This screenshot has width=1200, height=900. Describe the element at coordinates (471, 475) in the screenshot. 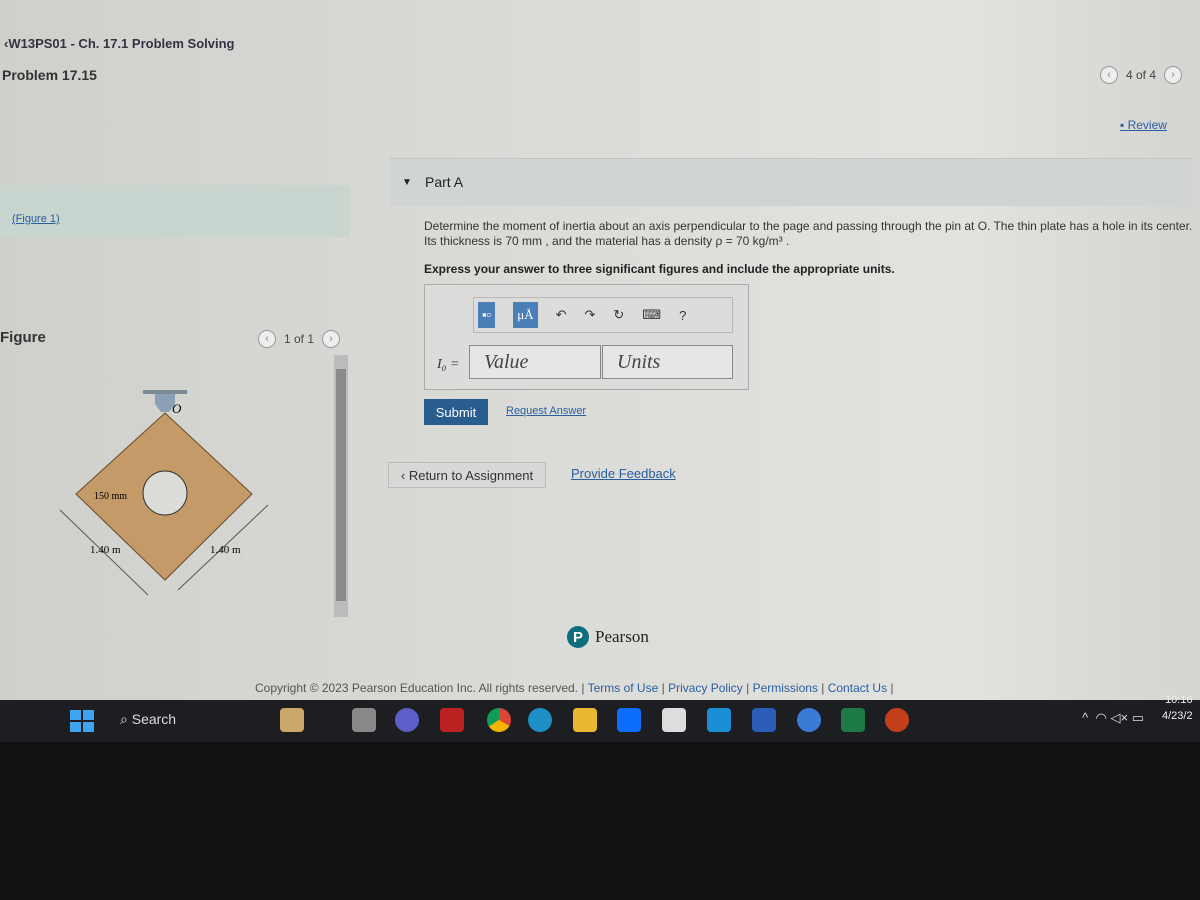

I see `return-text: Return to Assignment` at that location.